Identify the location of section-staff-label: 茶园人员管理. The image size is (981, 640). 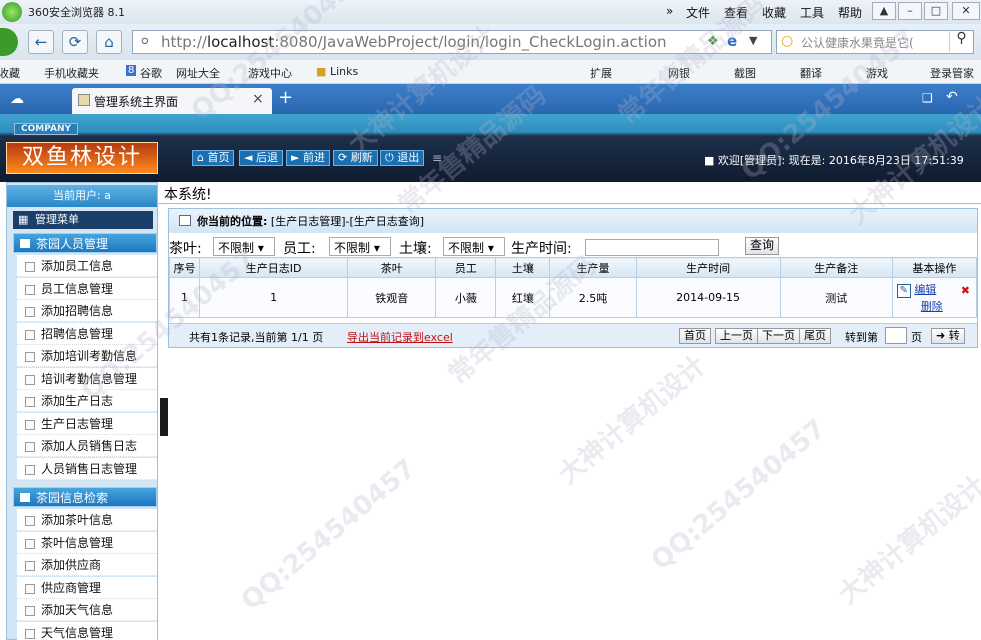
(72, 244).